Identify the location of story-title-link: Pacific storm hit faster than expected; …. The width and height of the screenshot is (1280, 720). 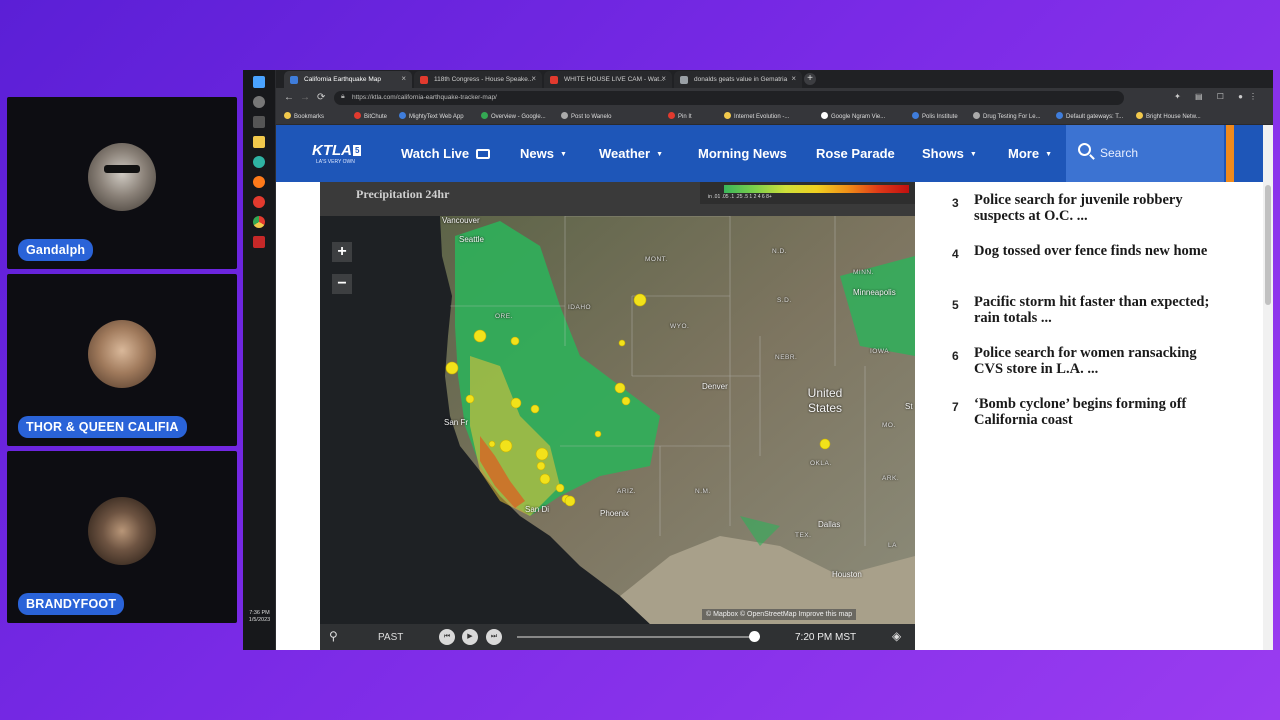
(1099, 310).